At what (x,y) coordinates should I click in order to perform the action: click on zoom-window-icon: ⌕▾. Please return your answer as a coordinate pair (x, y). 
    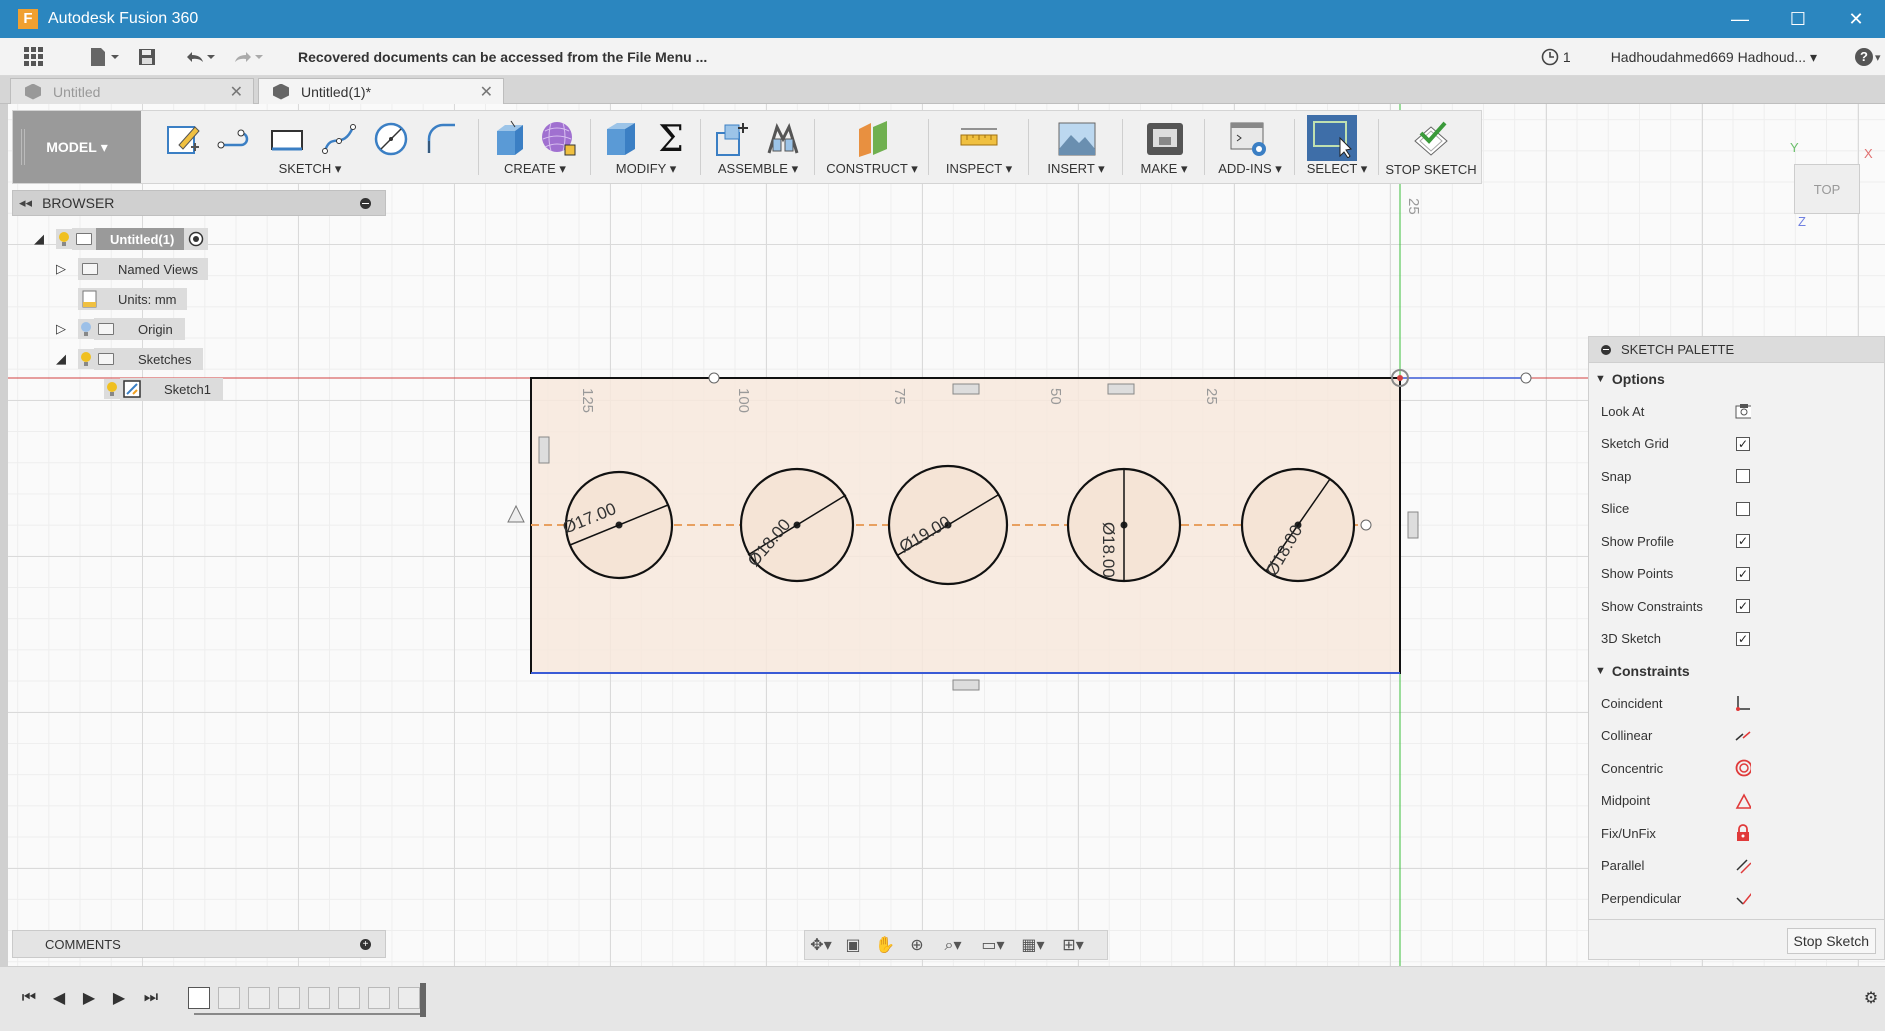
    Looking at the image, I should click on (953, 945).